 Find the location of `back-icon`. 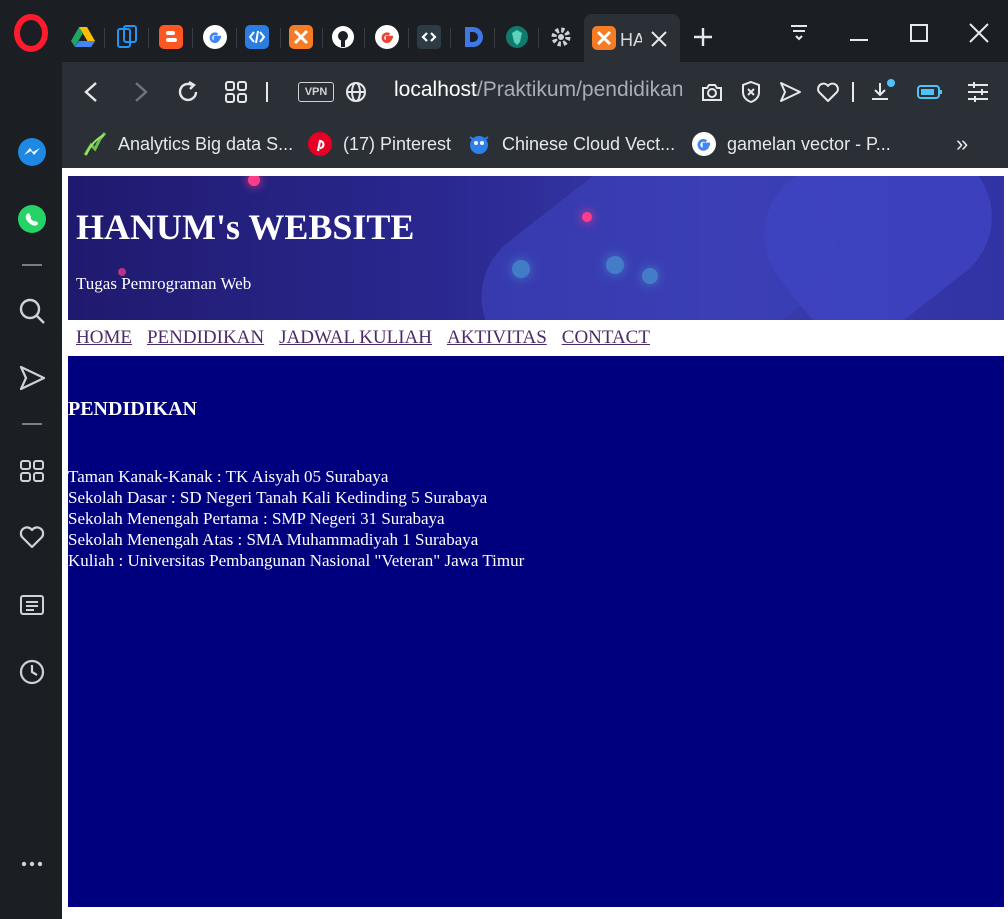

back-icon is located at coordinates (92, 92).